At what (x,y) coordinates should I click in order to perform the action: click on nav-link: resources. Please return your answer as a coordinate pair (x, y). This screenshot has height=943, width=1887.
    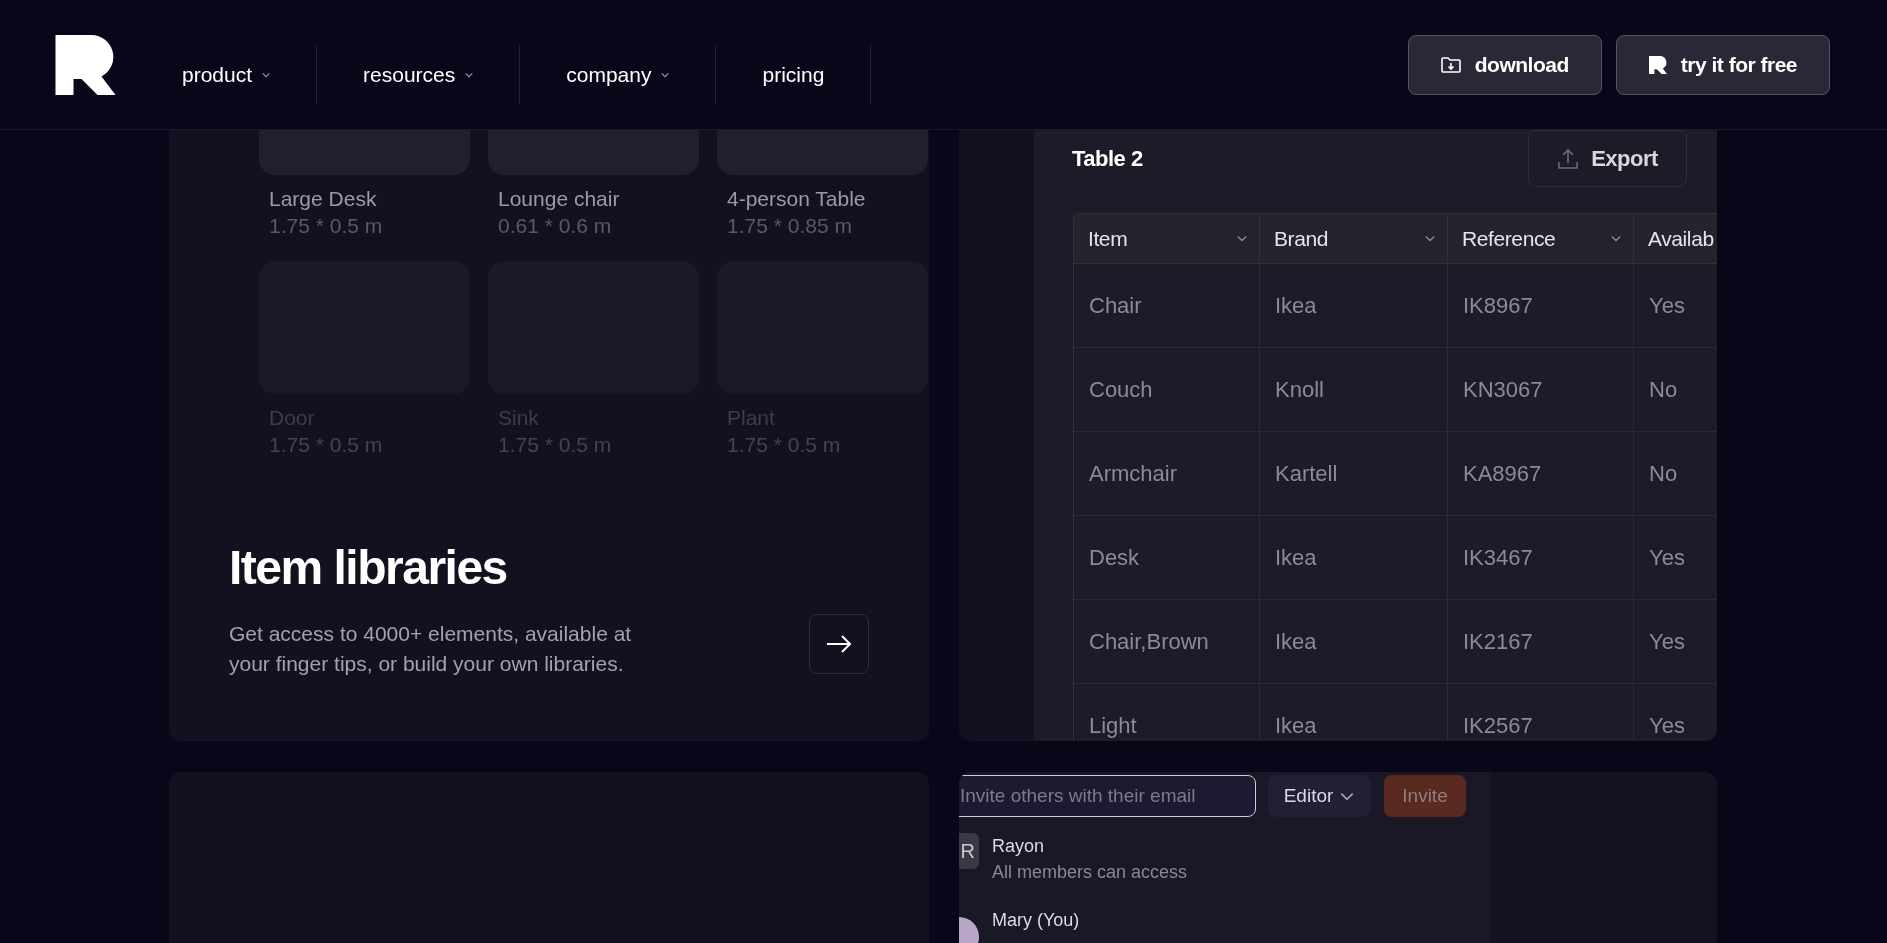
    Looking at the image, I should click on (418, 74).